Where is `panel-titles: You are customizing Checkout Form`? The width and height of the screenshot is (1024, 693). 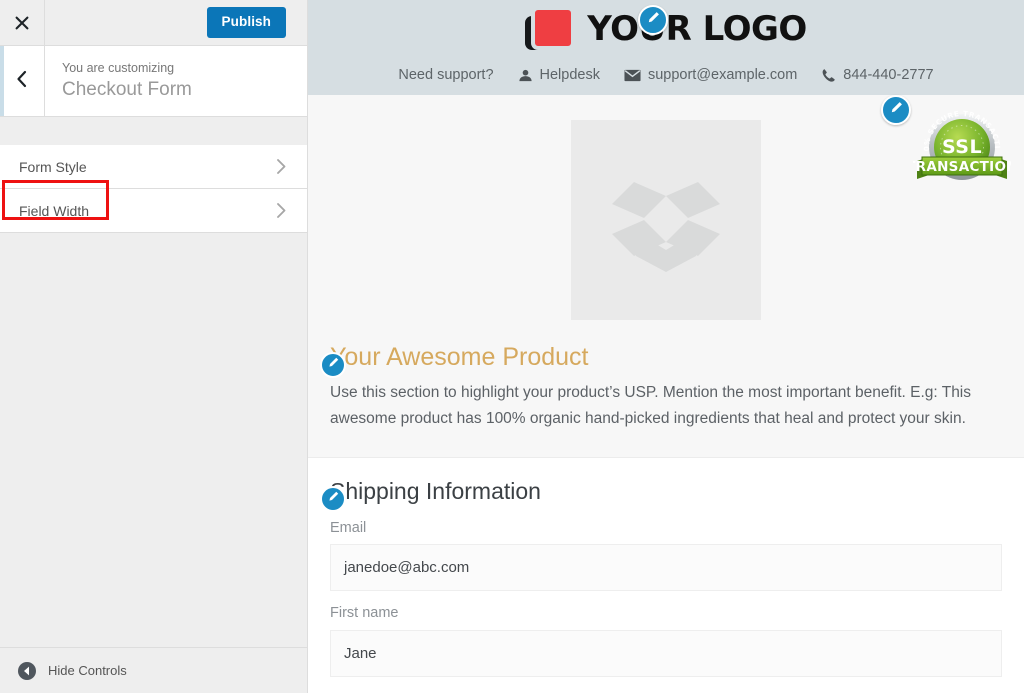
panel-titles: You are customizing Checkout Form is located at coordinates (118, 81).